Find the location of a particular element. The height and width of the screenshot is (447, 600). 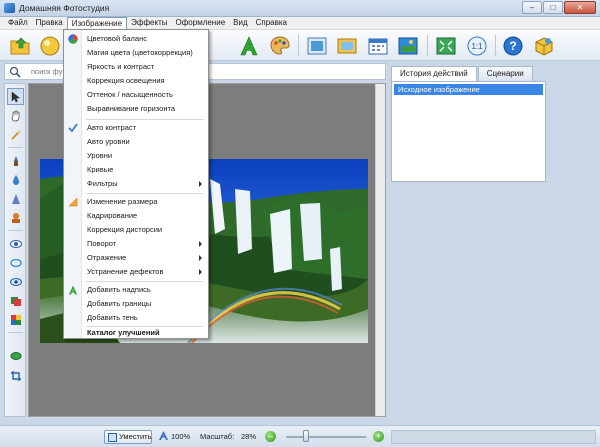

eye-tool-icon is located at coordinates (15, 281).